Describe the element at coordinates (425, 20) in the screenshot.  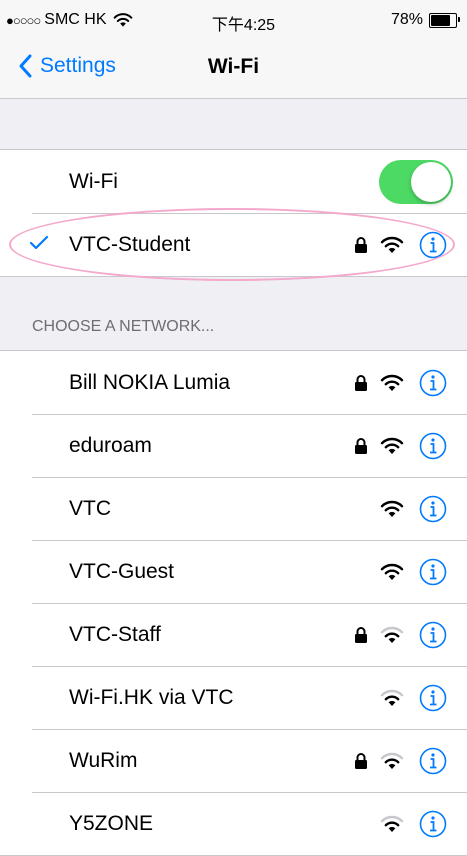
I see `status-right: 78%` at that location.